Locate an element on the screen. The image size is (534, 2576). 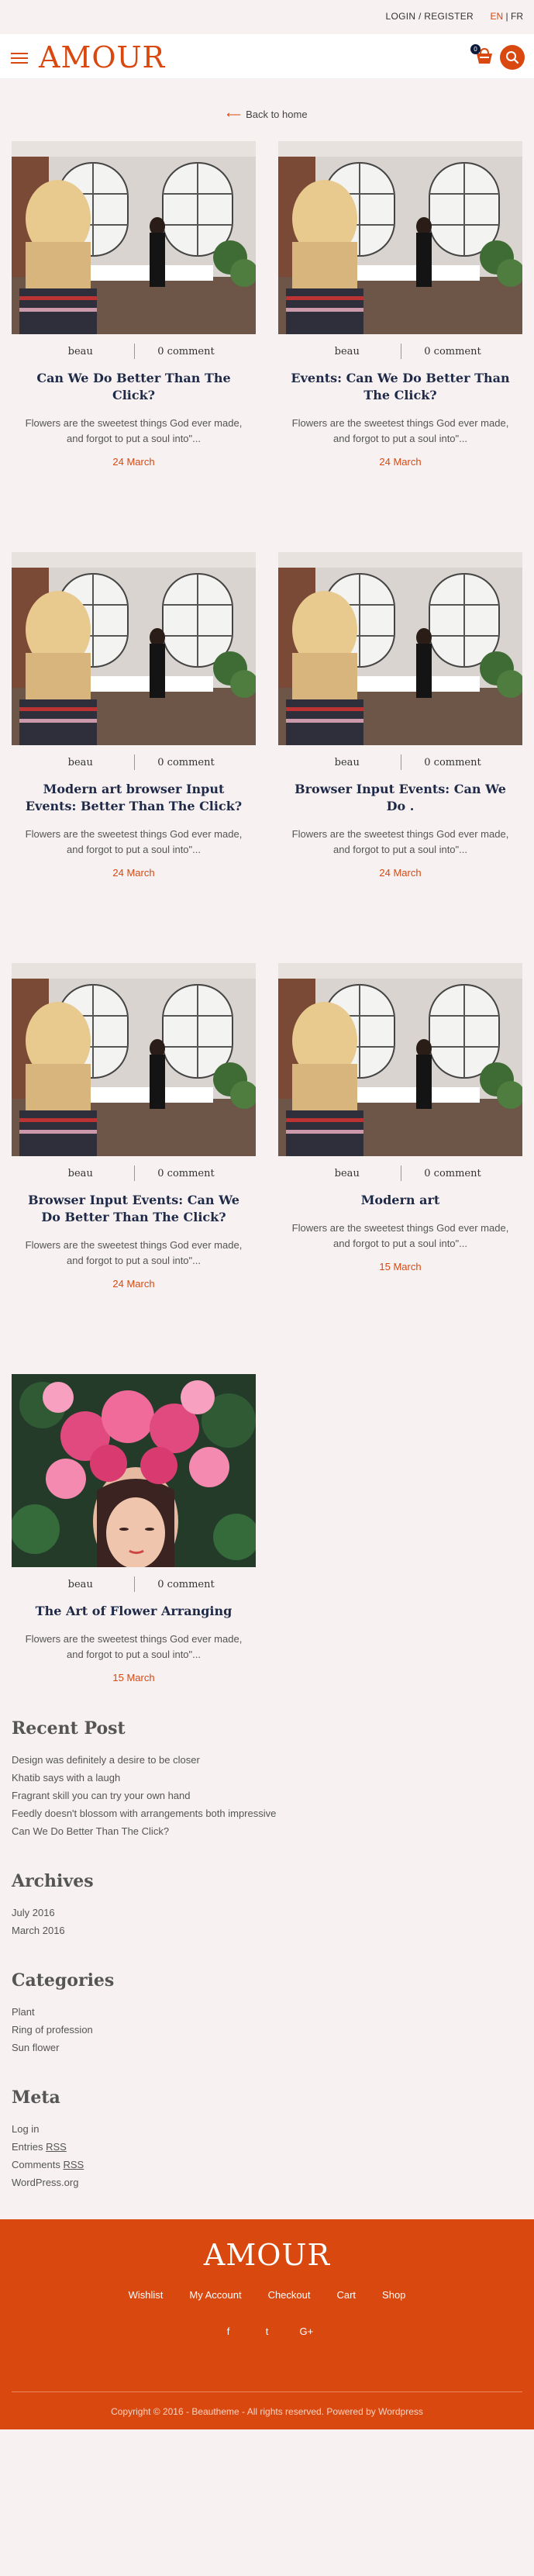
lang-fr-link: FR is located at coordinates (517, 17).